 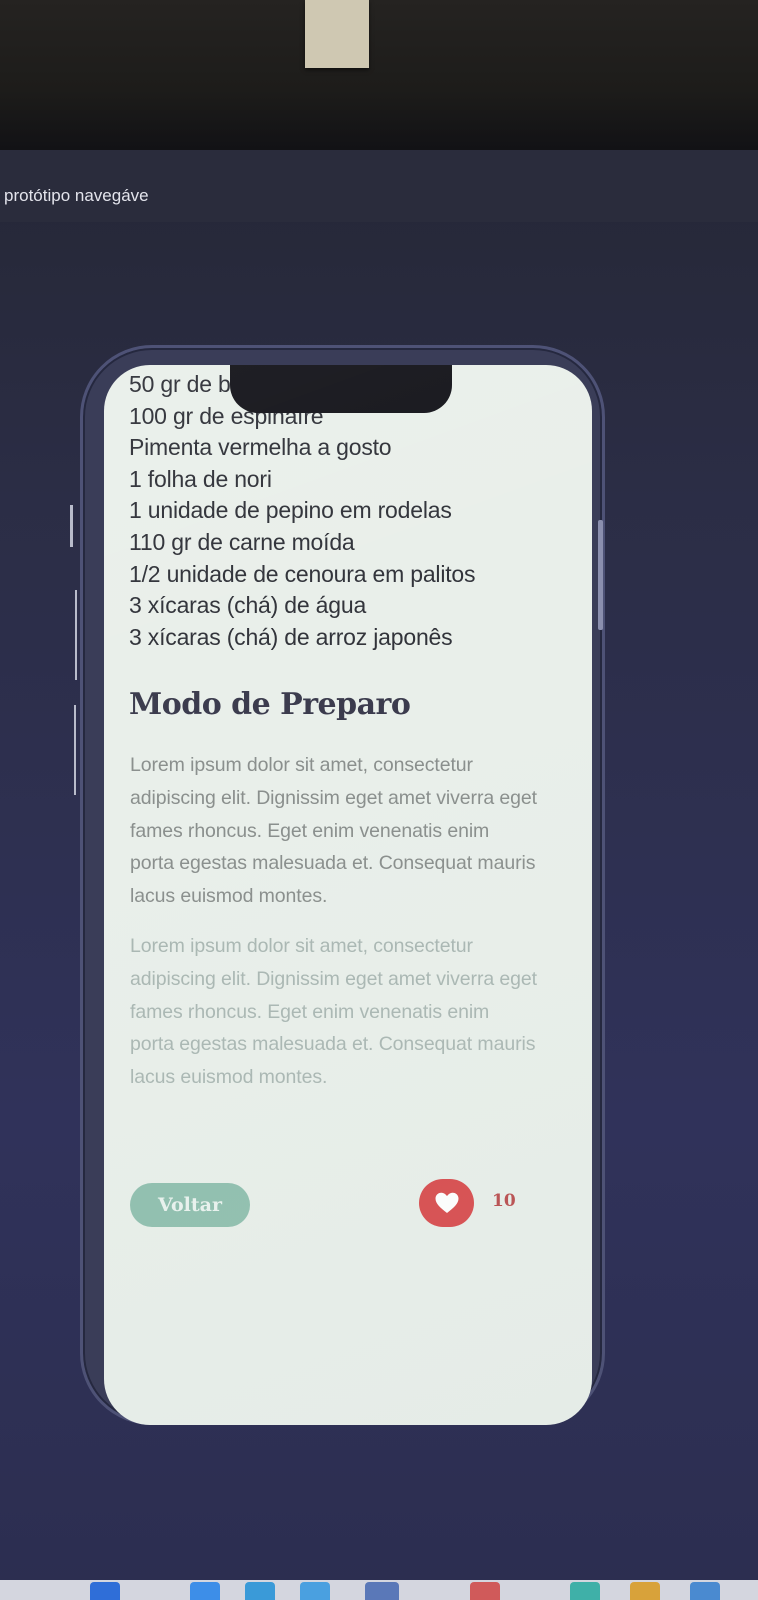 I want to click on like-button, so click(x=446, y=1203).